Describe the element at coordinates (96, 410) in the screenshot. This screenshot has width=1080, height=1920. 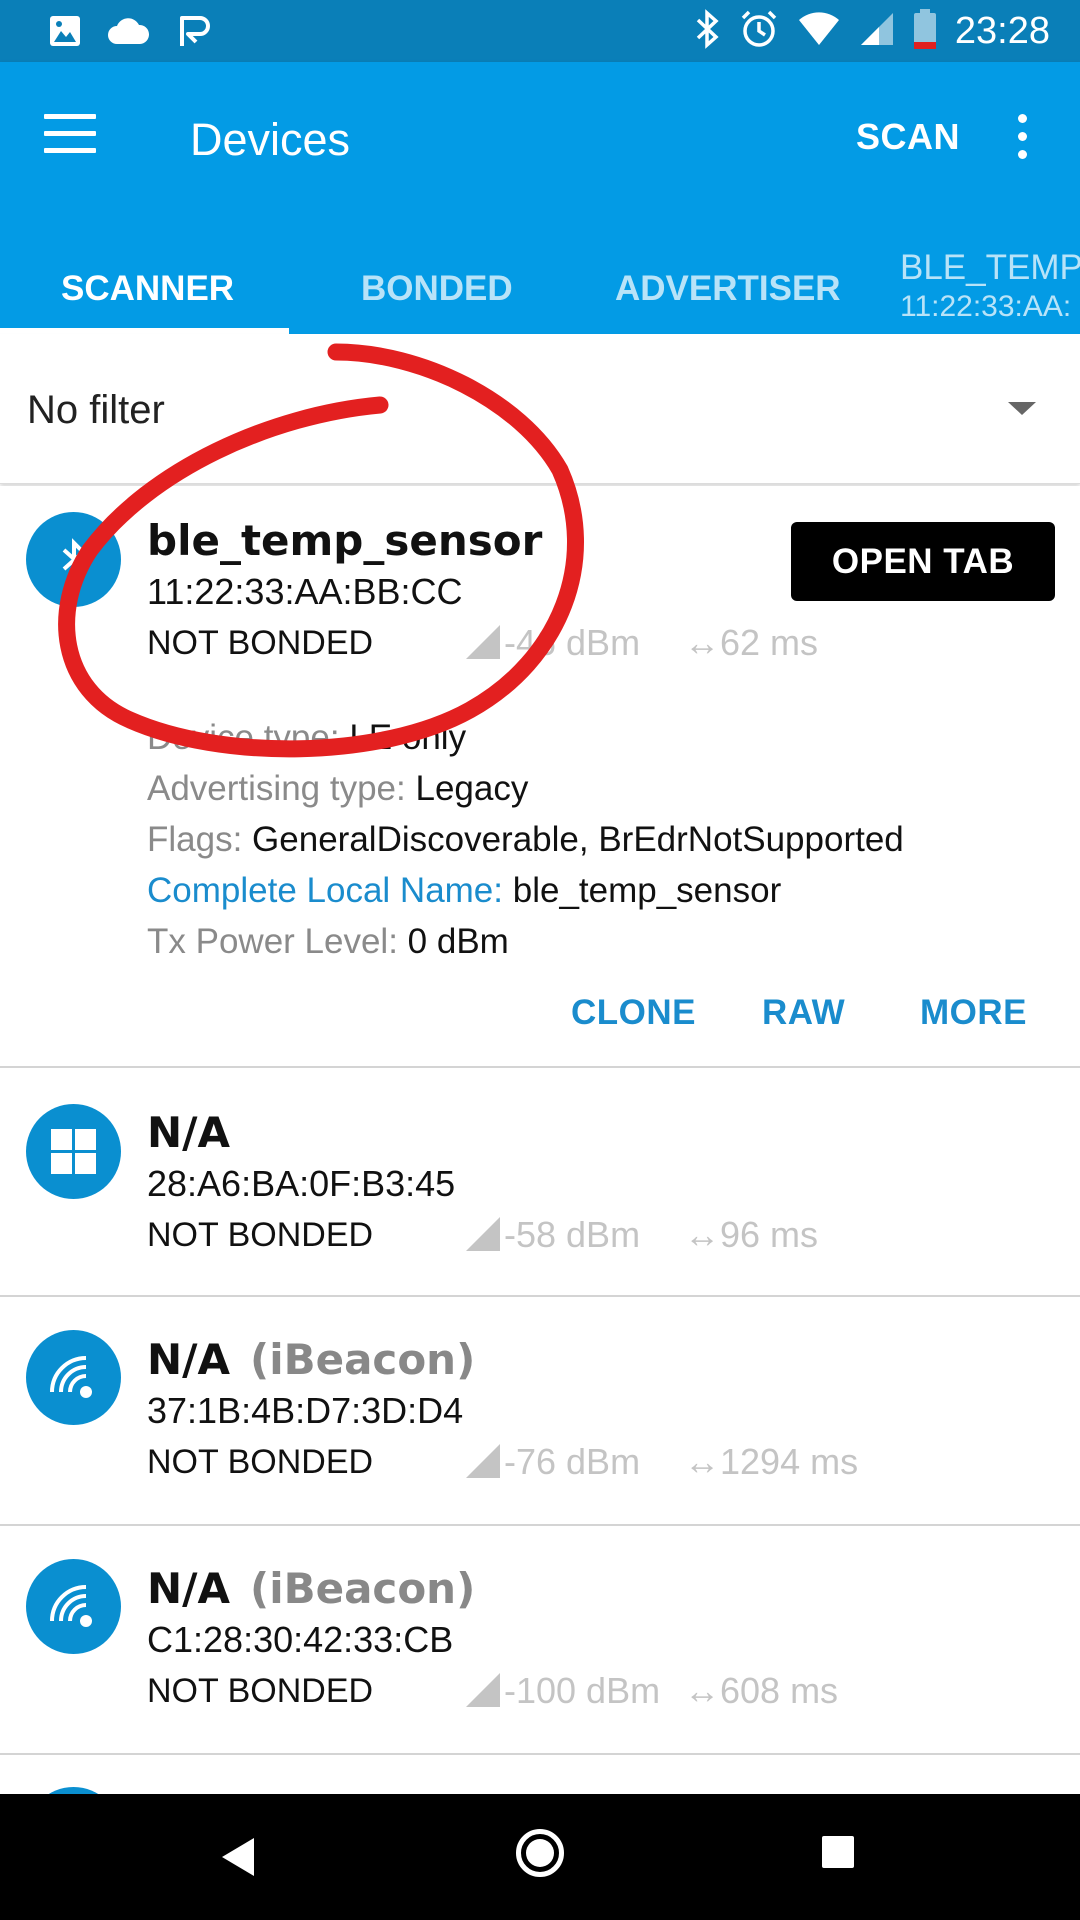
I see `filter-label: No filter` at that location.